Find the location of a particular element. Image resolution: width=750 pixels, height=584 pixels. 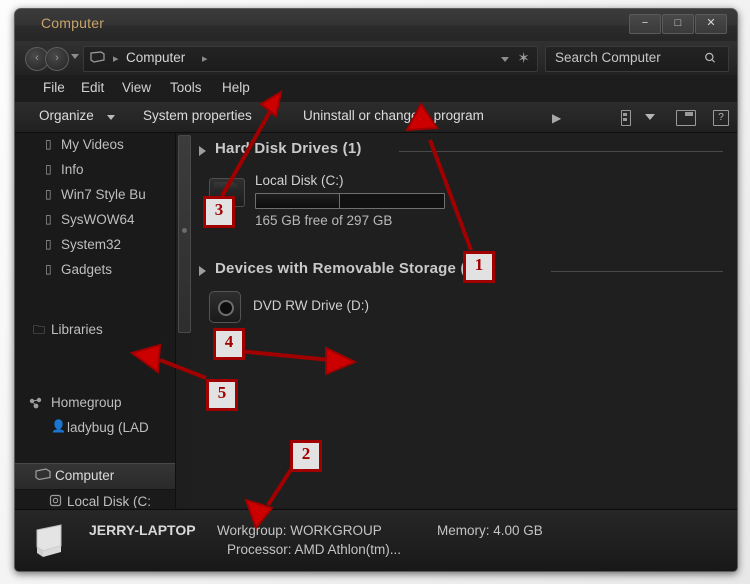

disk-icon is located at coordinates (56, 501).